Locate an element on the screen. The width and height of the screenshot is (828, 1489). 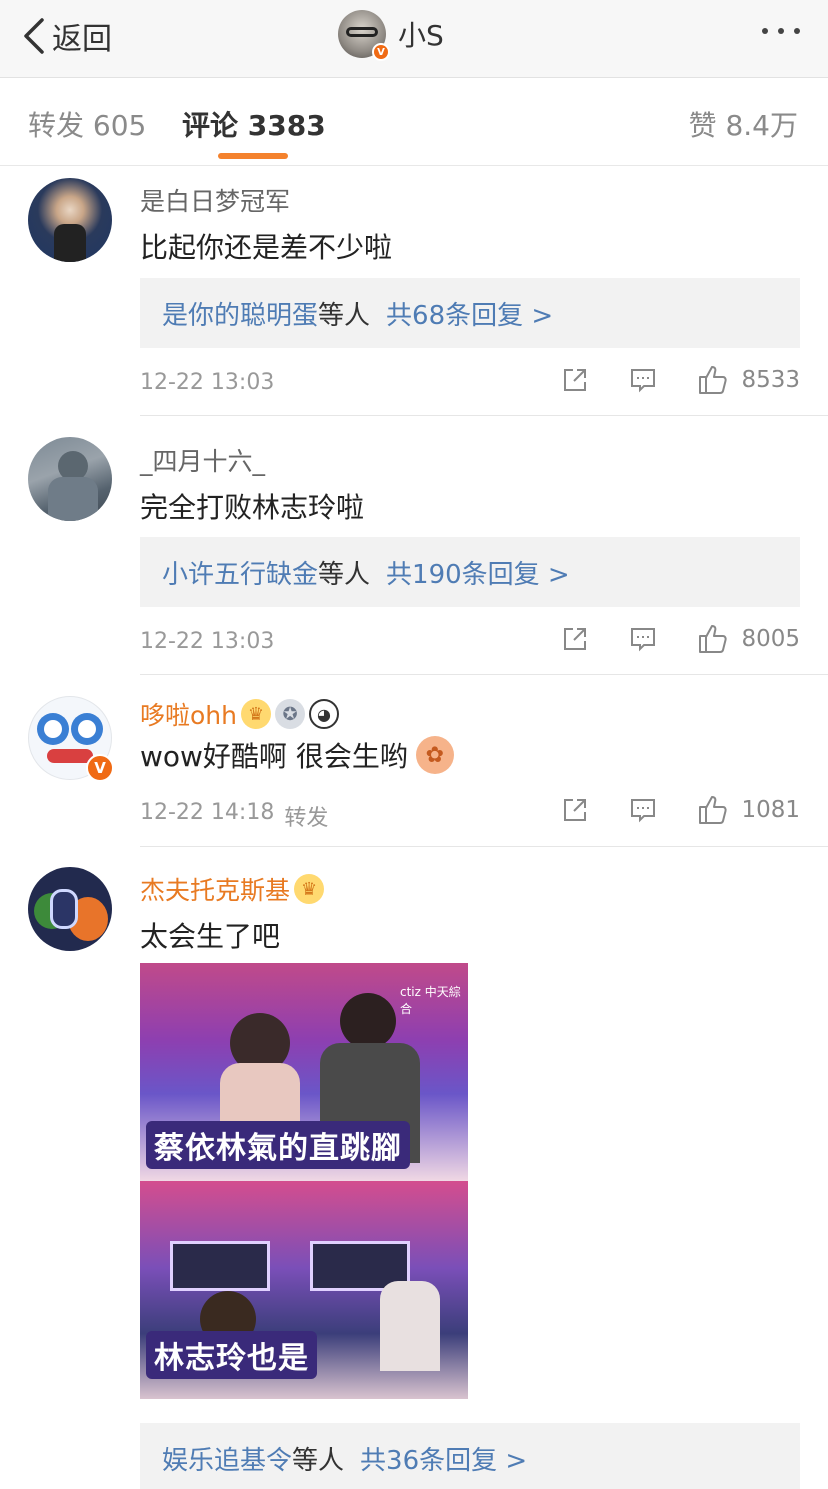
octopus-emoji-icon: ✿ is located at coordinates (434, 755).